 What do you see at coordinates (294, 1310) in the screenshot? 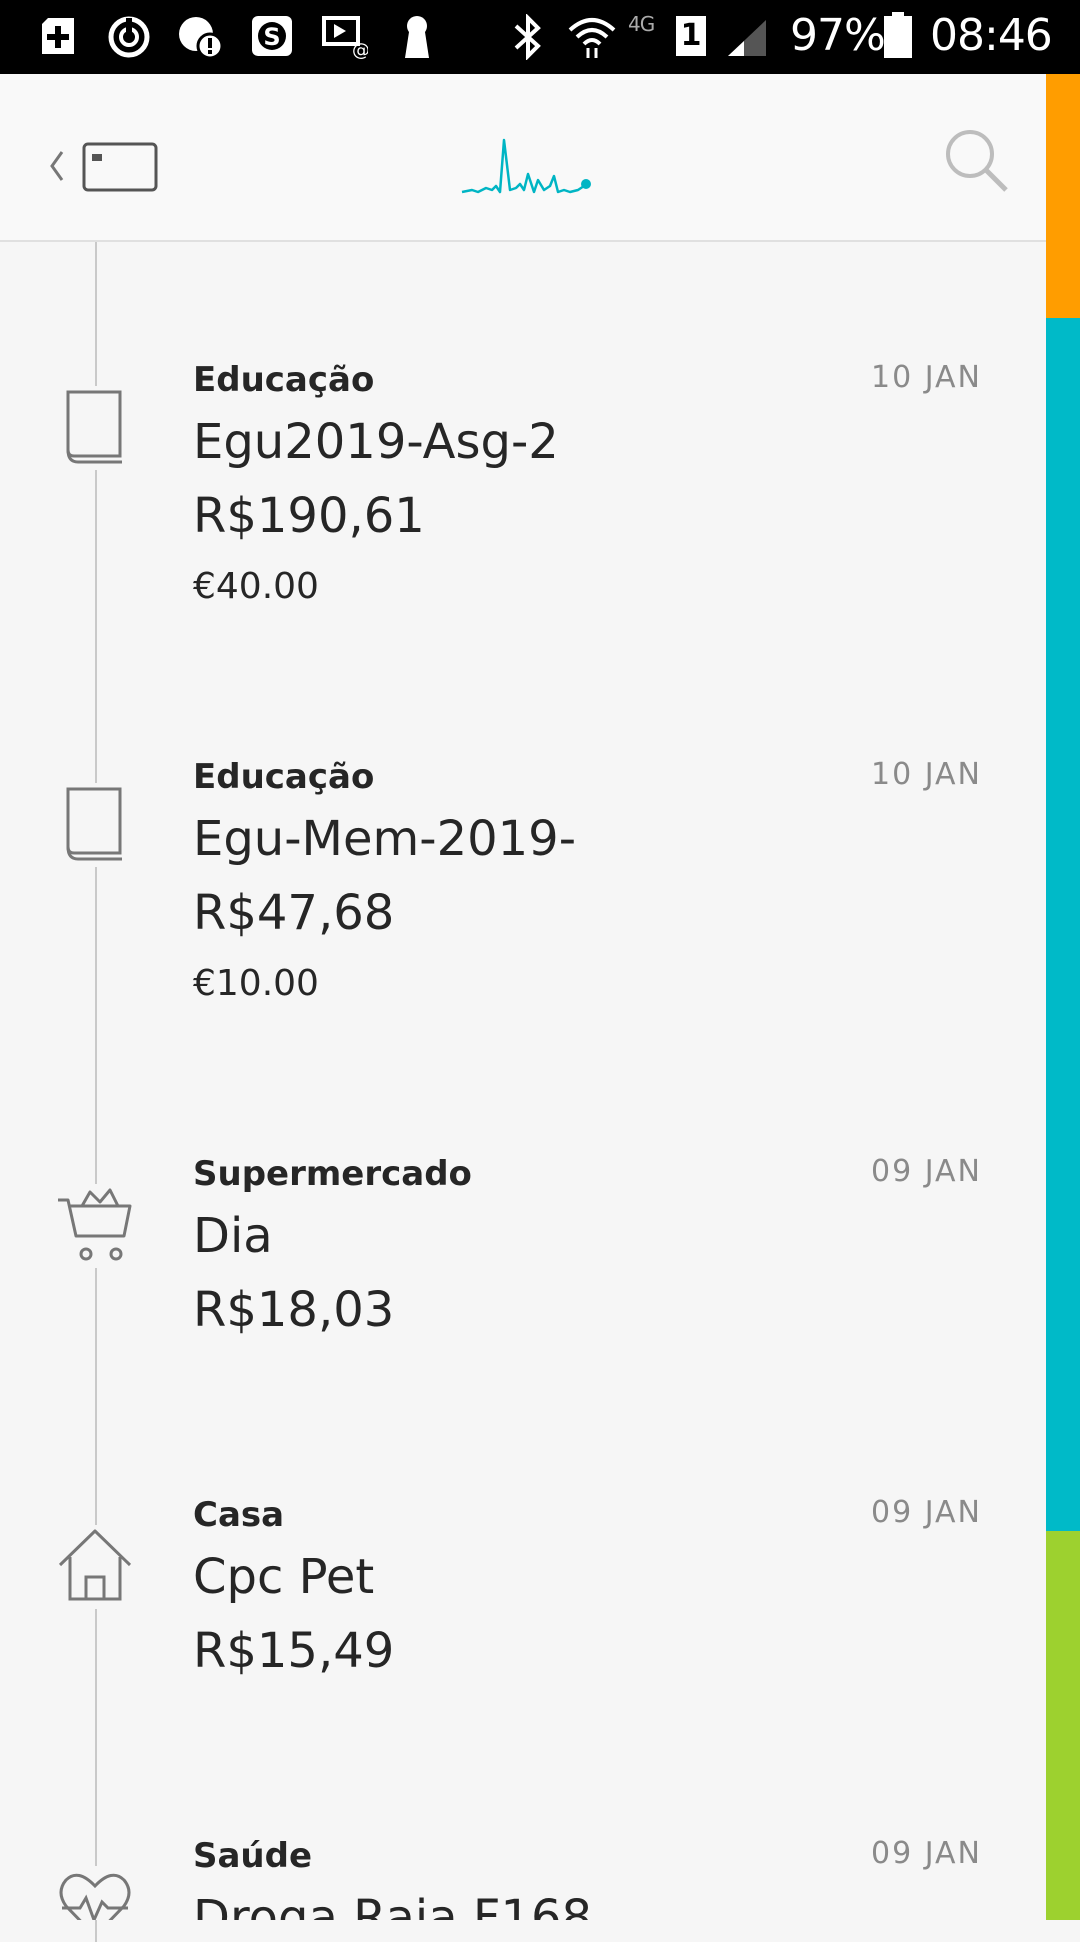
I see `transaction-amount: R$18,03` at bounding box center [294, 1310].